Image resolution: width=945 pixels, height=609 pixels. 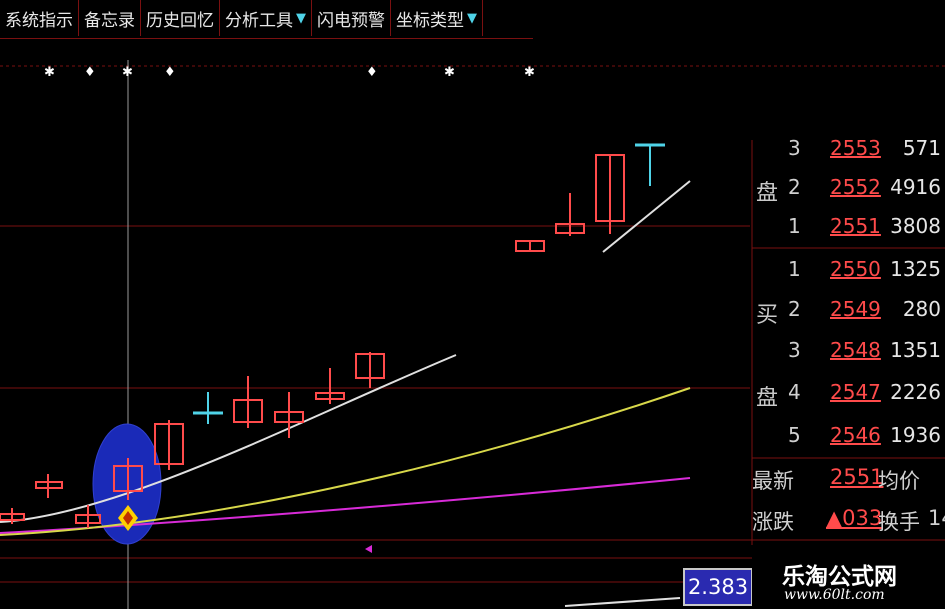 What do you see at coordinates (915, 435) in the screenshot?
I see `bid-volume: 1936` at bounding box center [915, 435].